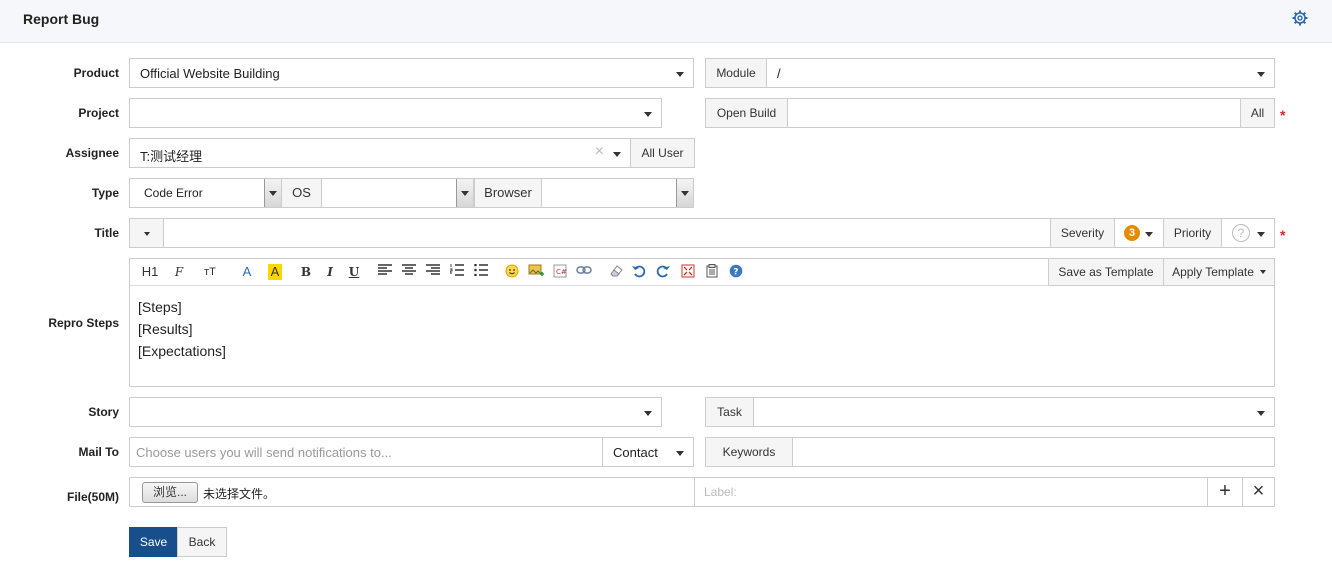 The width and height of the screenshot is (1332, 572). I want to click on font-family-button: F, so click(179, 272).